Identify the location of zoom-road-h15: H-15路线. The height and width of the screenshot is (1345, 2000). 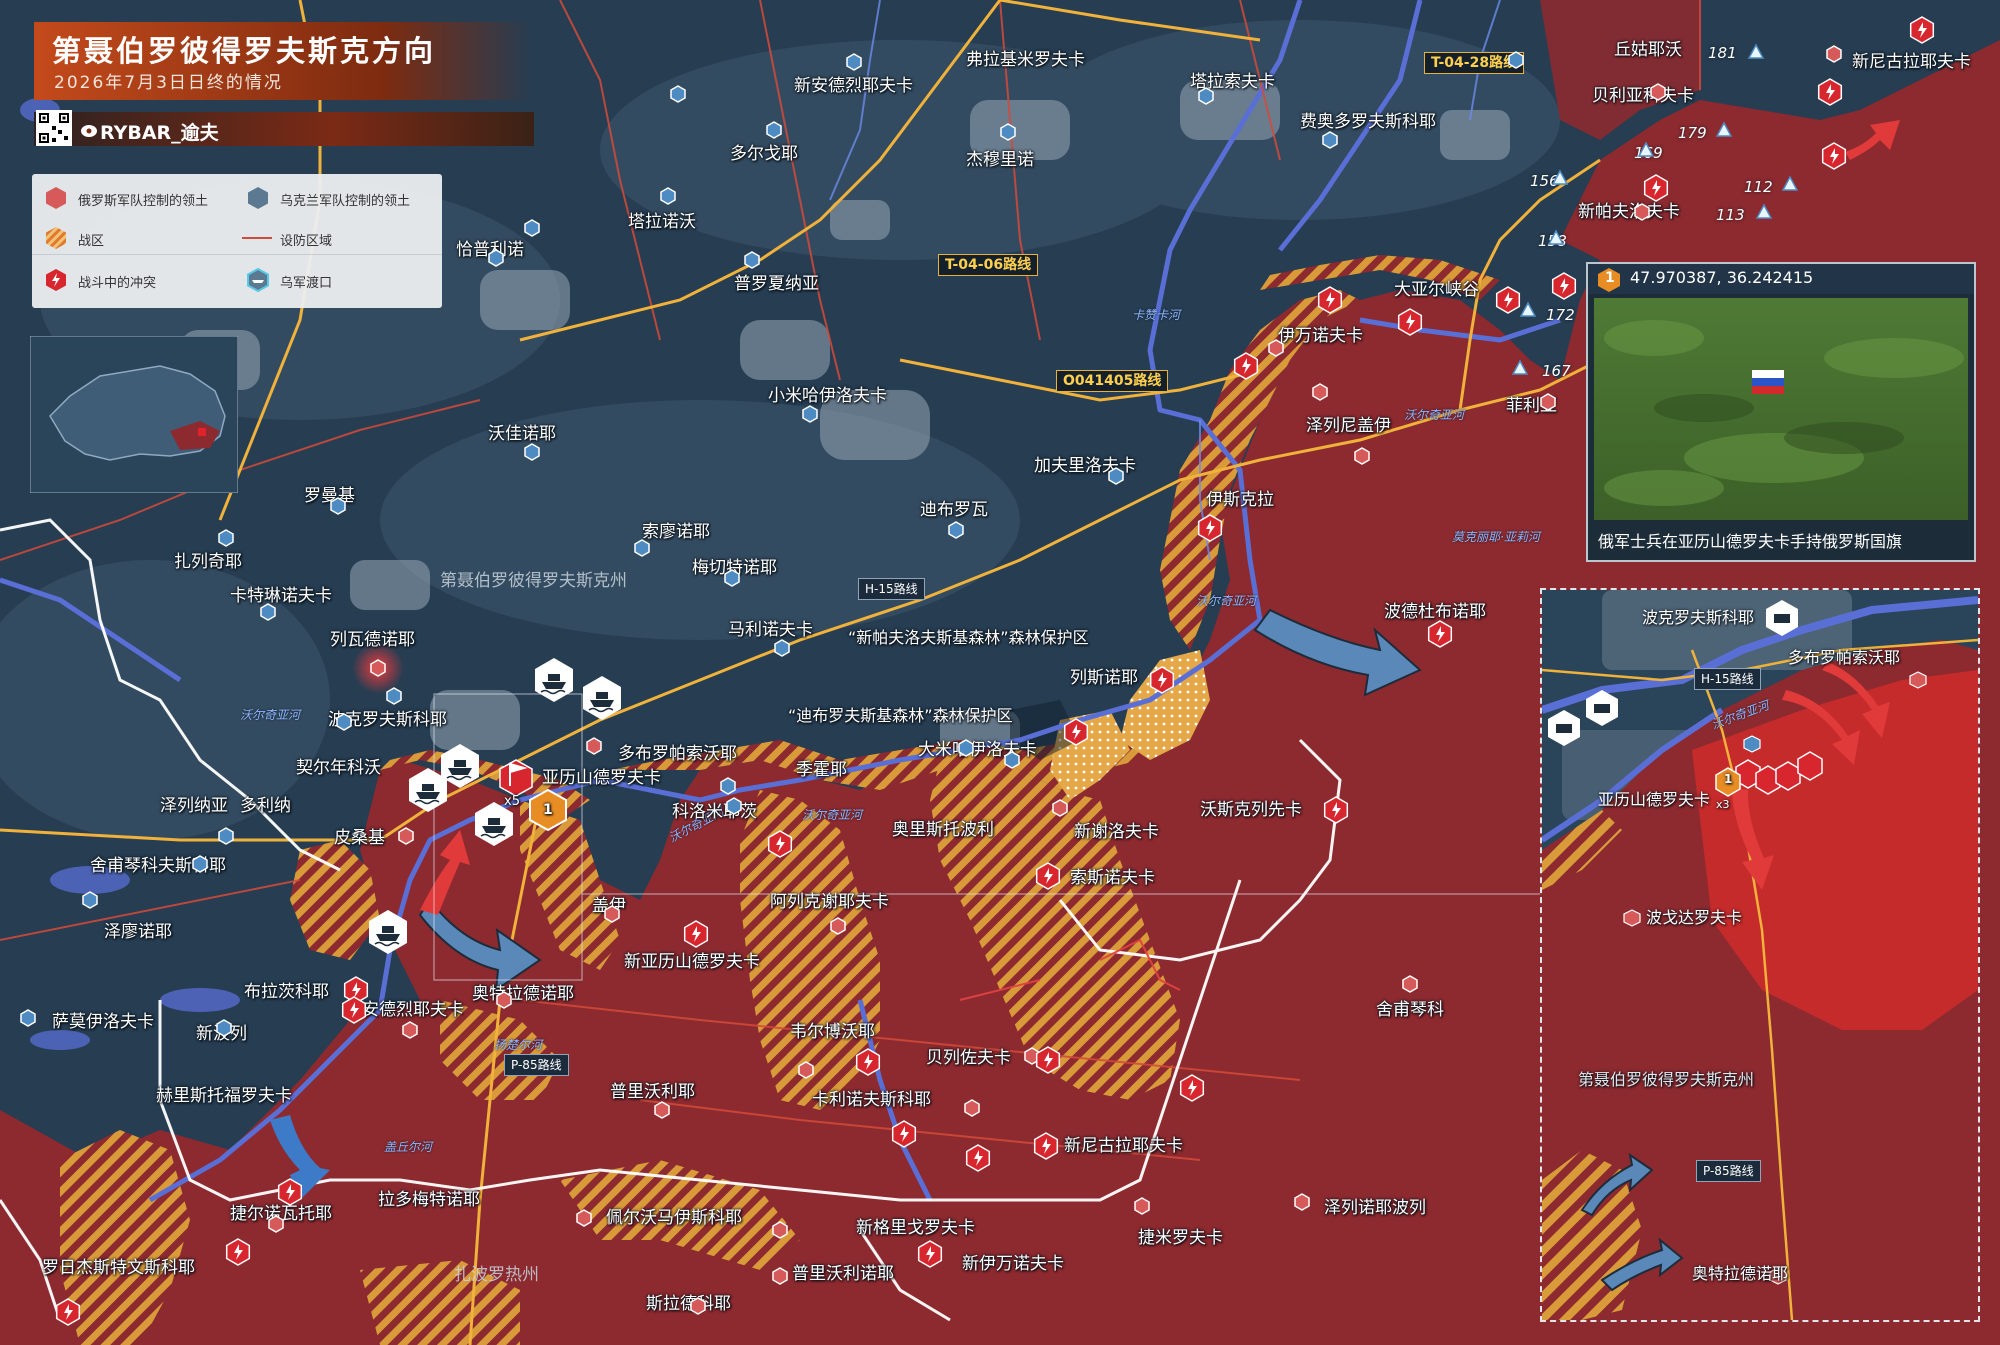
(1727, 679).